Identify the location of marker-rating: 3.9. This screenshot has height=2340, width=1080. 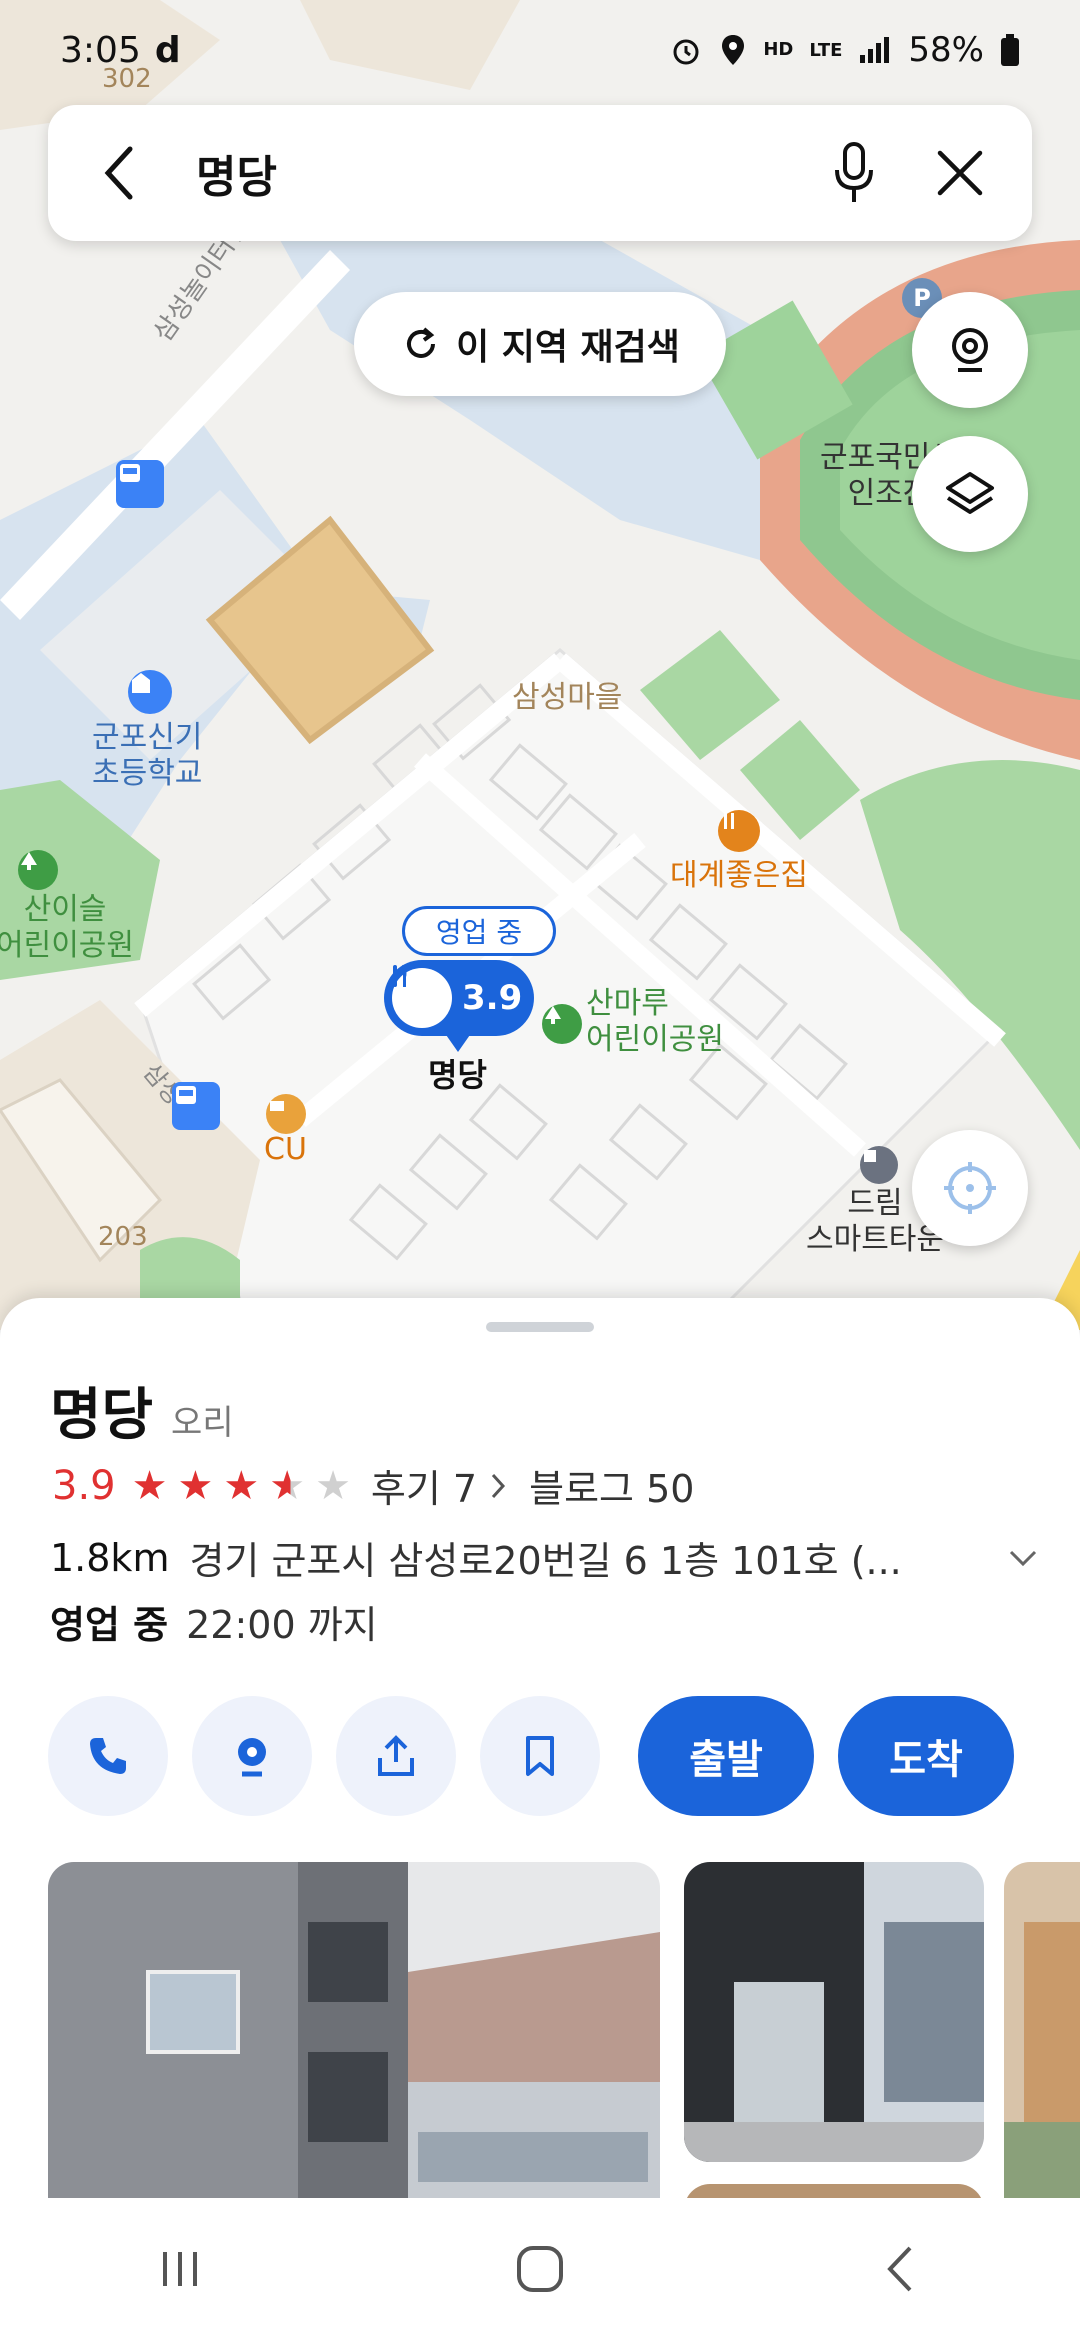
(492, 998).